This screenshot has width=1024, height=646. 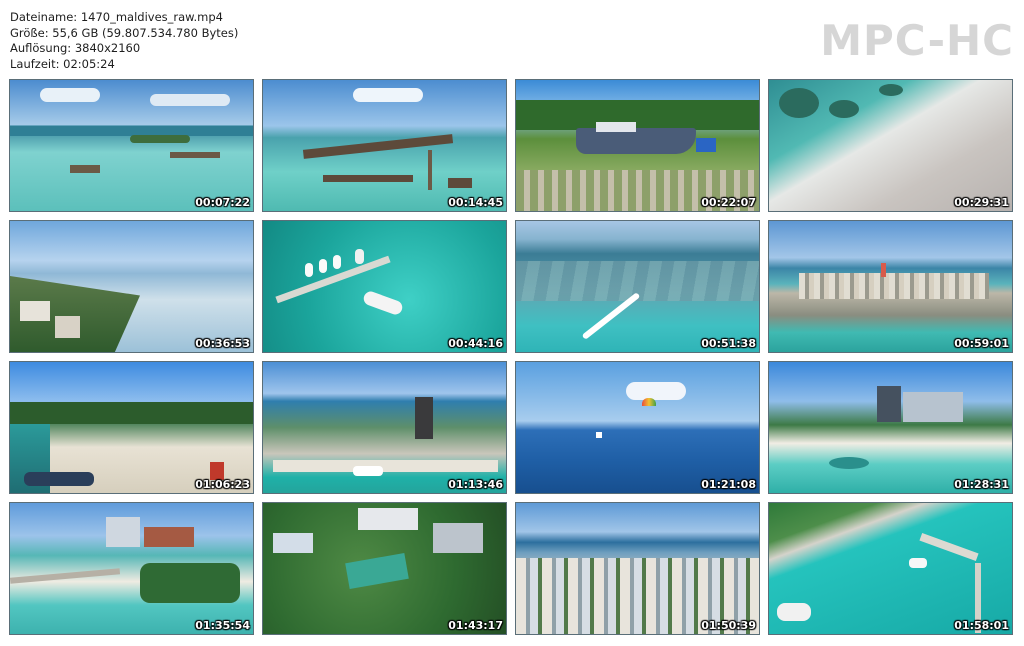 I want to click on thumbnail: 00:51:38, so click(x=637, y=286).